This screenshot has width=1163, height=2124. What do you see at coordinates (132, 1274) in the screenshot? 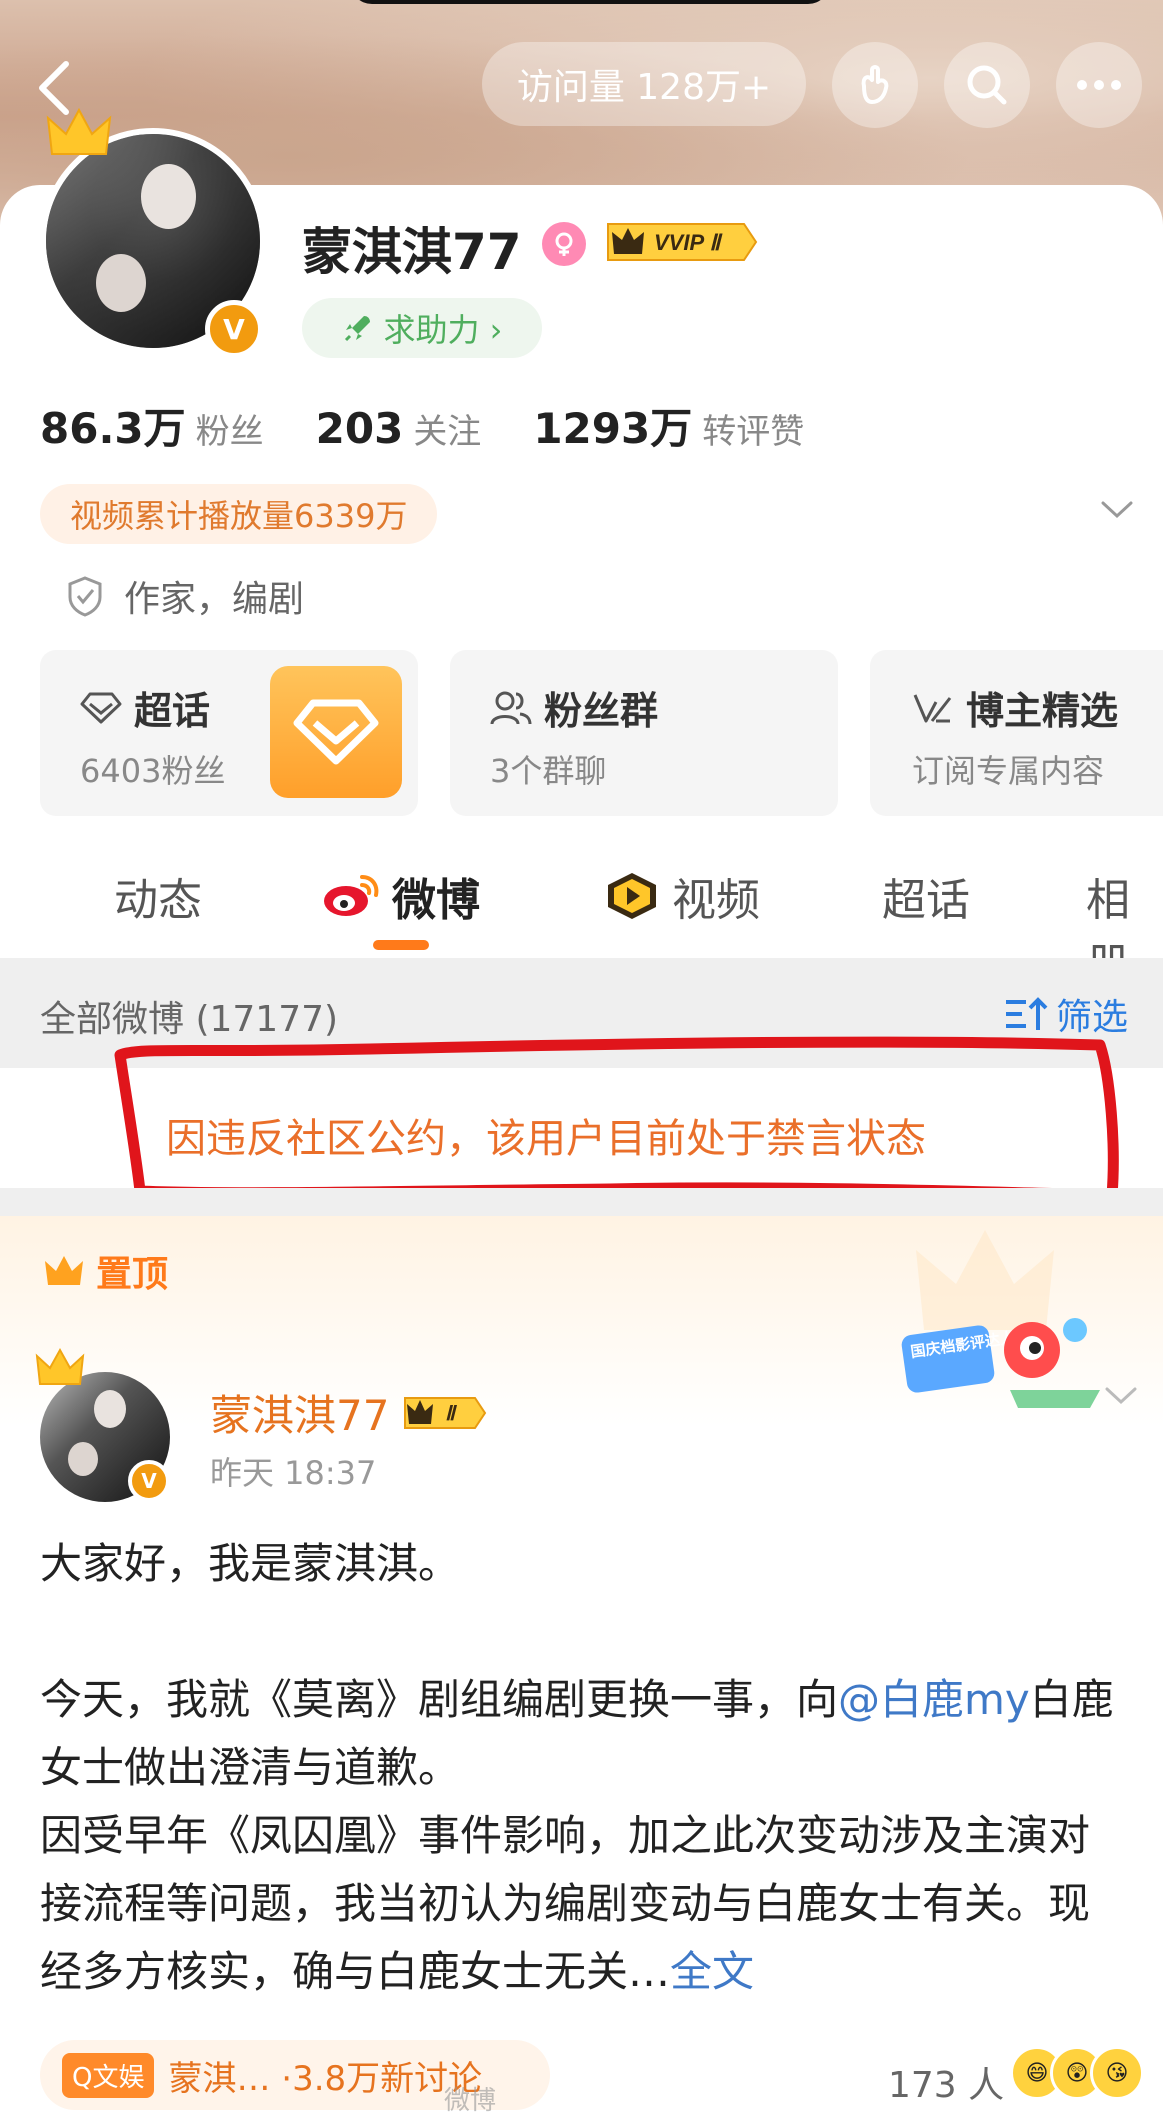
I see `pinned-text: 置顶` at bounding box center [132, 1274].